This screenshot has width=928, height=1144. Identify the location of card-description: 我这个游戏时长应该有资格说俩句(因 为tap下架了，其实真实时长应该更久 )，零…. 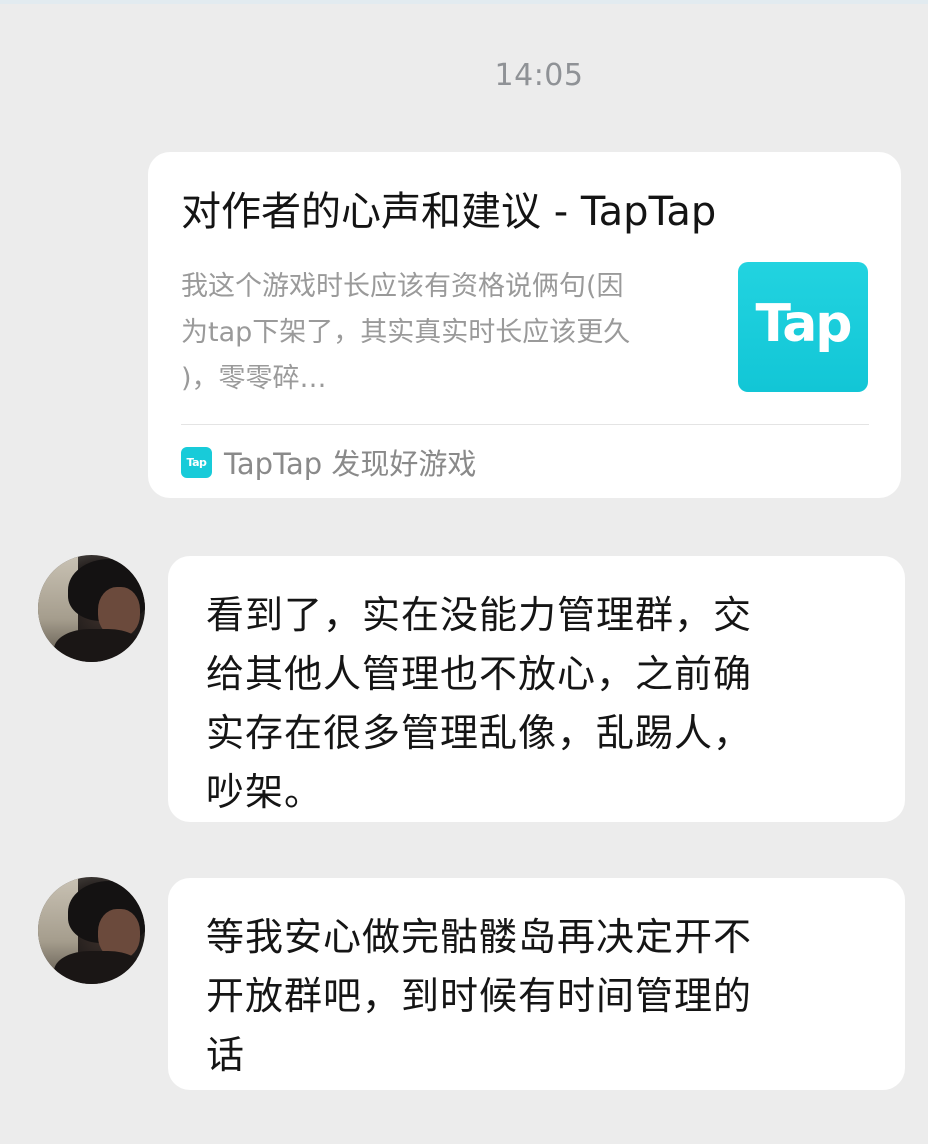
(453, 333).